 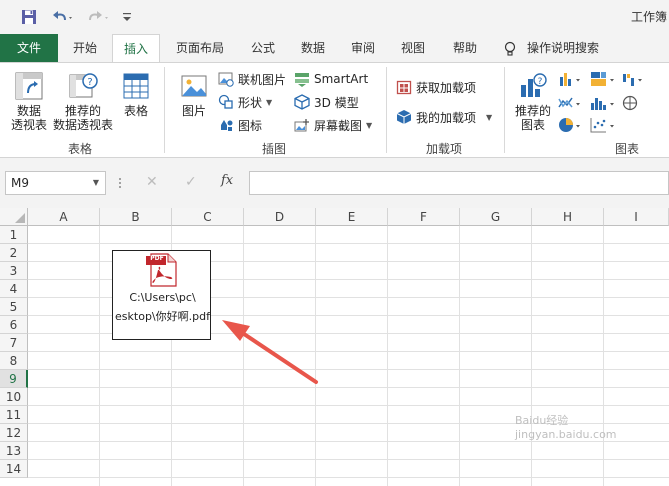 I want to click on row-header: 2, so click(x=14, y=253).